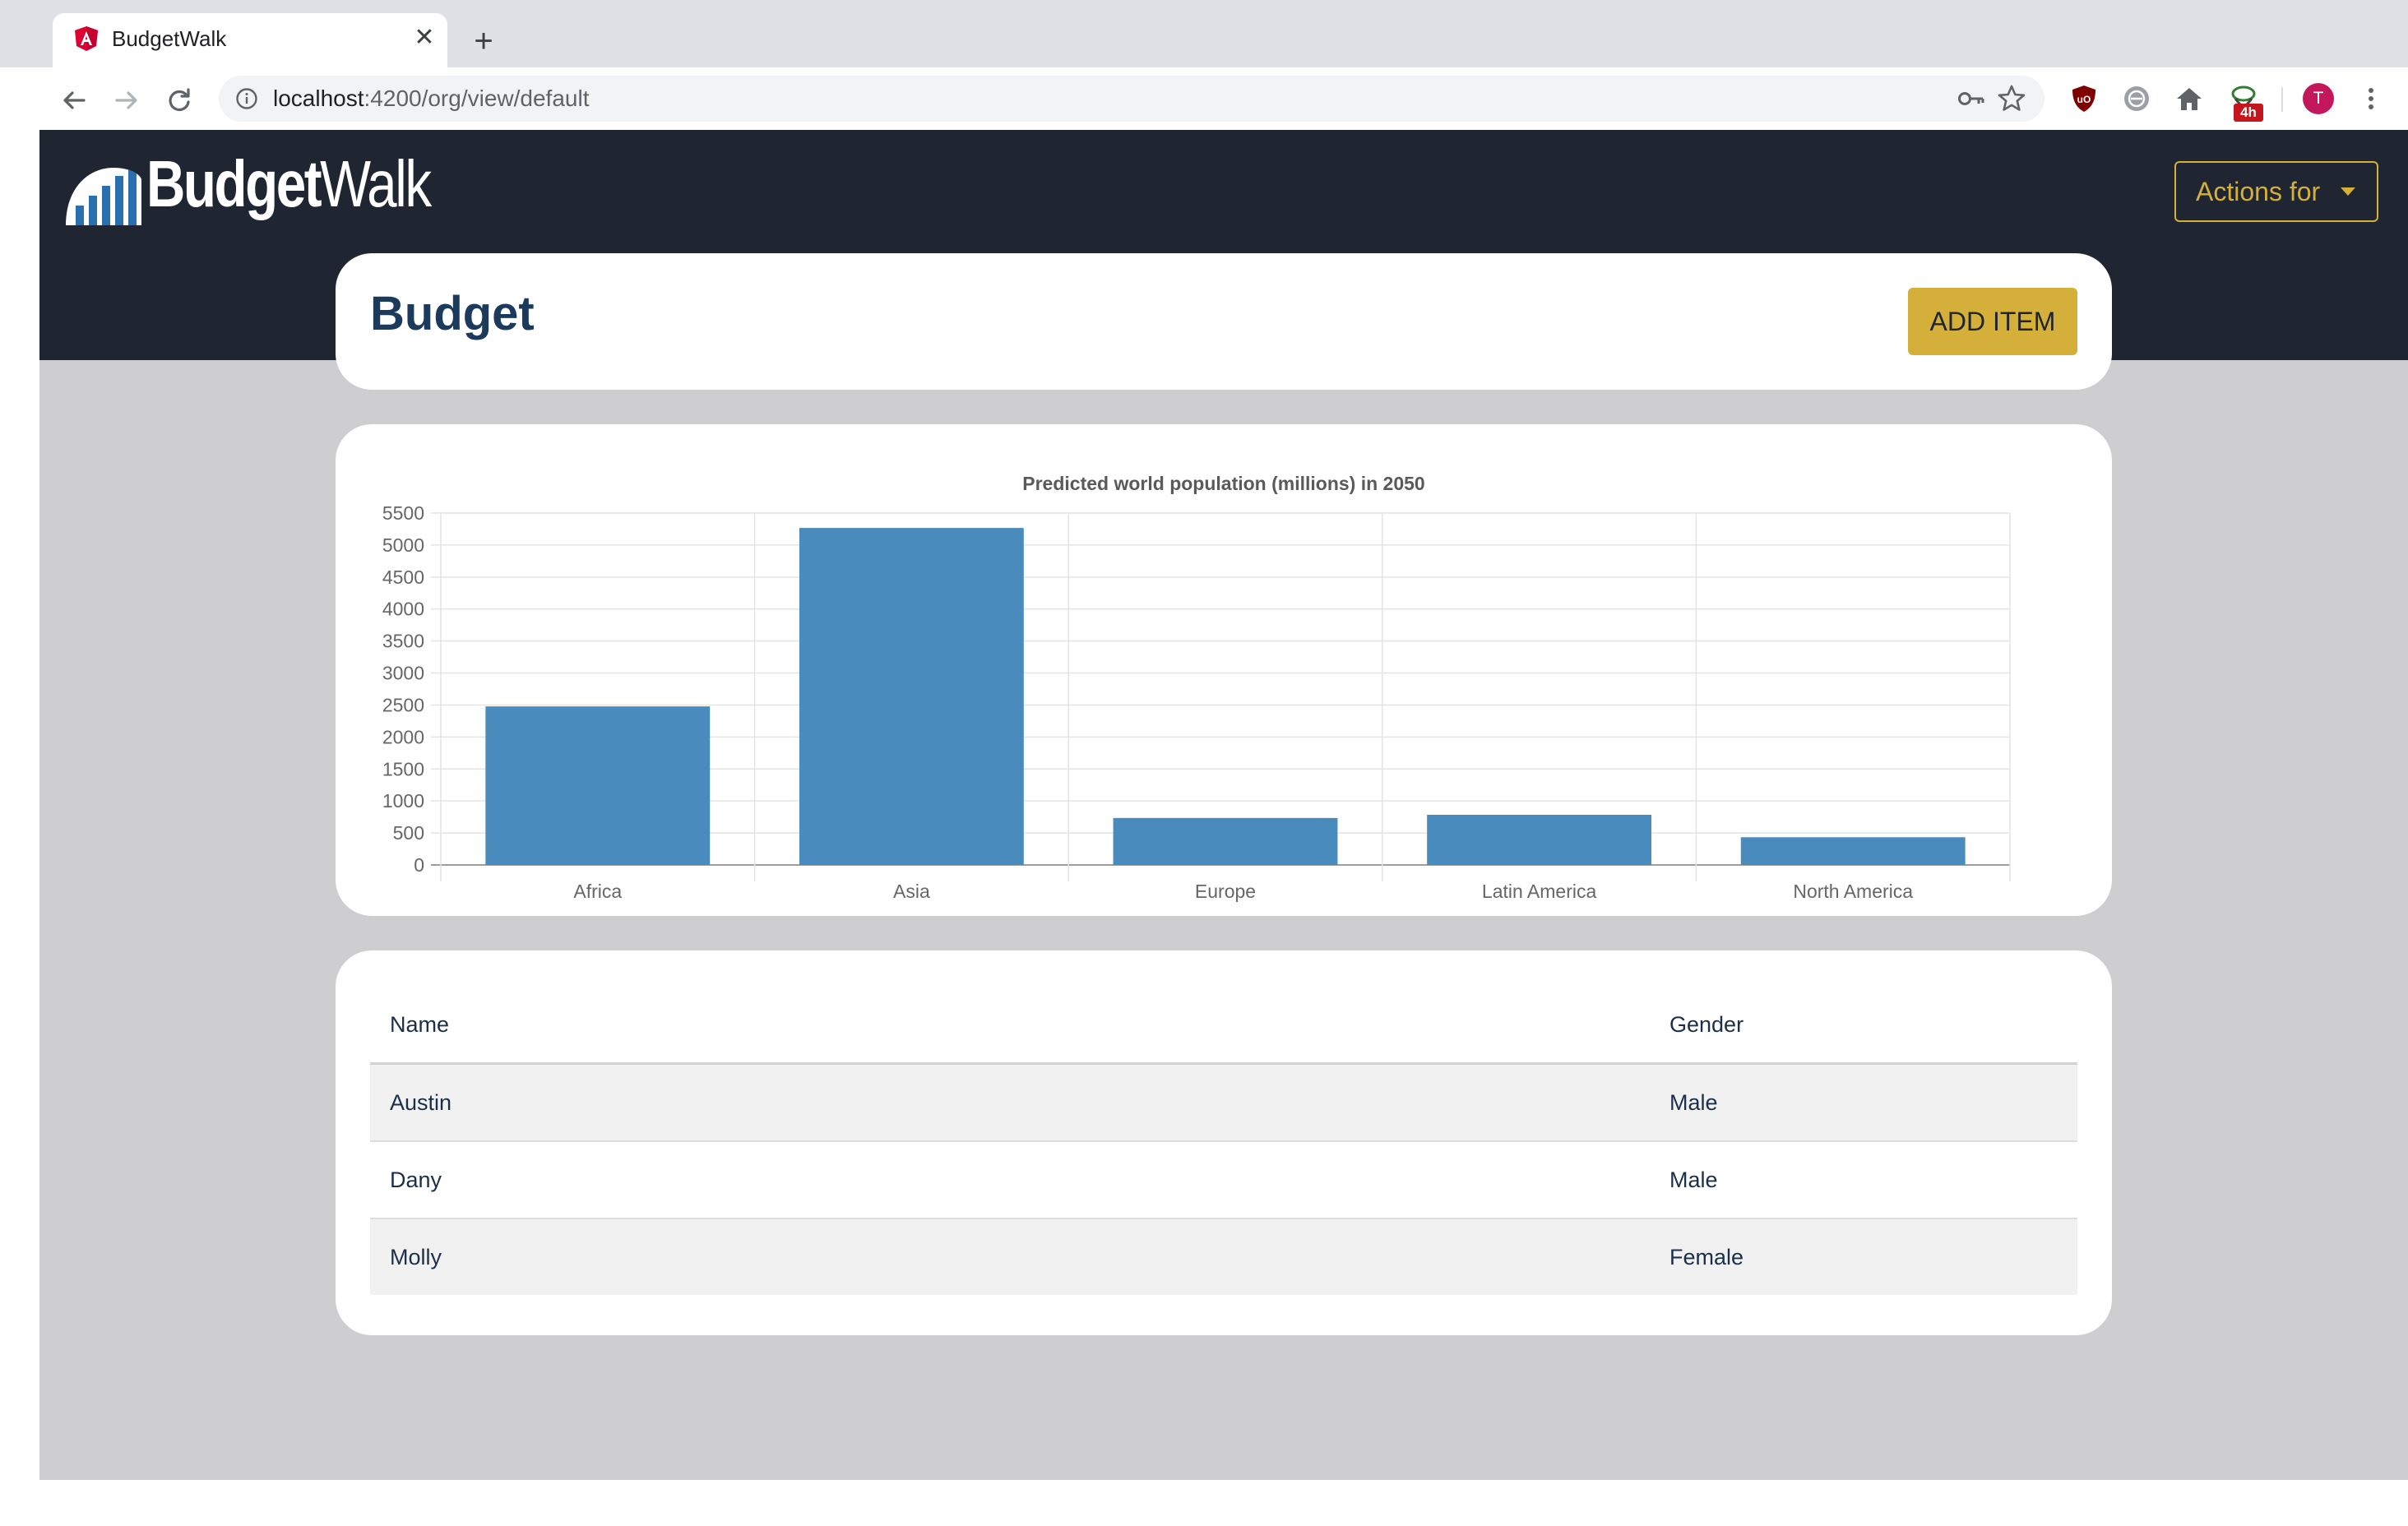  What do you see at coordinates (2371, 98) in the screenshot?
I see `kebab-menu-icon` at bounding box center [2371, 98].